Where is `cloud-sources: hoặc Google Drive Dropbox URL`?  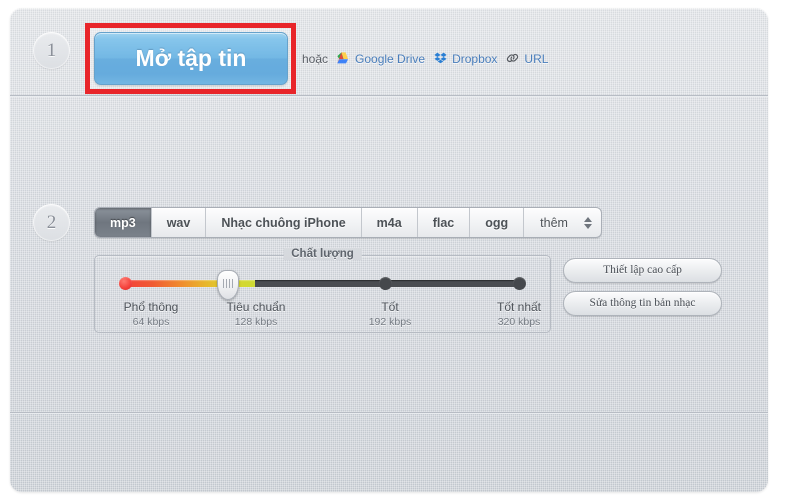 cloud-sources: hoặc Google Drive Dropbox URL is located at coordinates (425, 59).